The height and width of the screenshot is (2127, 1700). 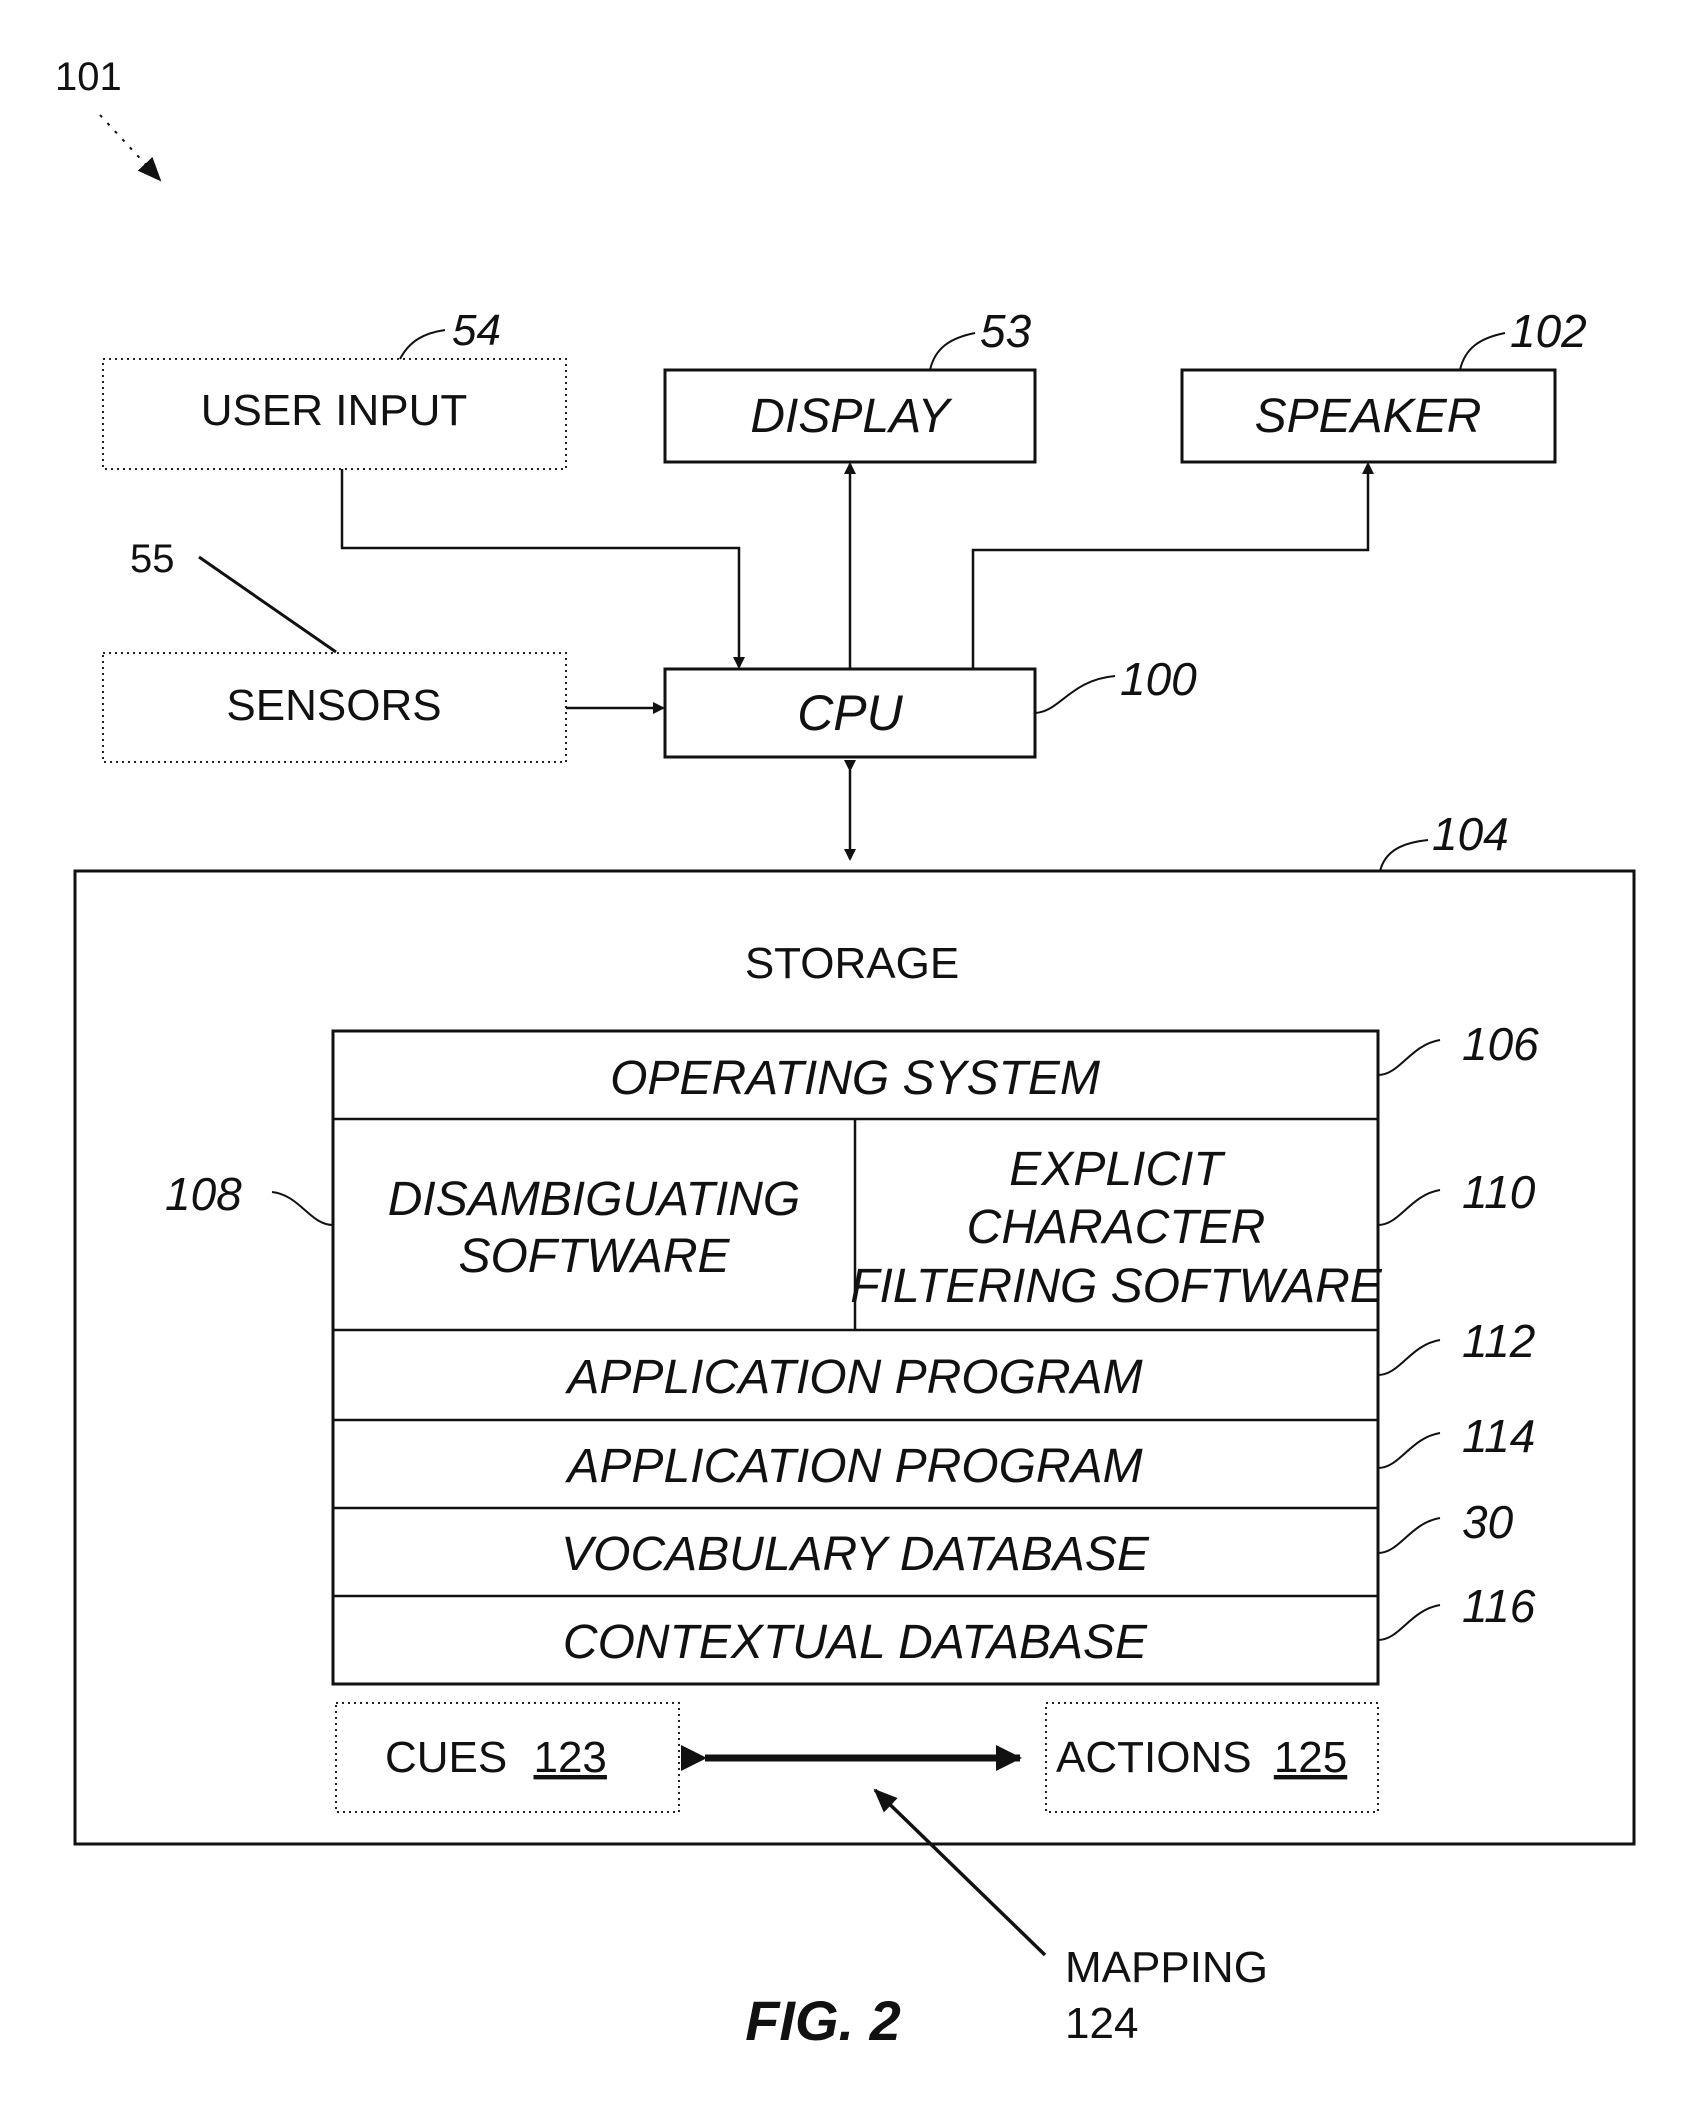 I want to click on actions-text: ACTIONS 125, so click(x=1201, y=1757).